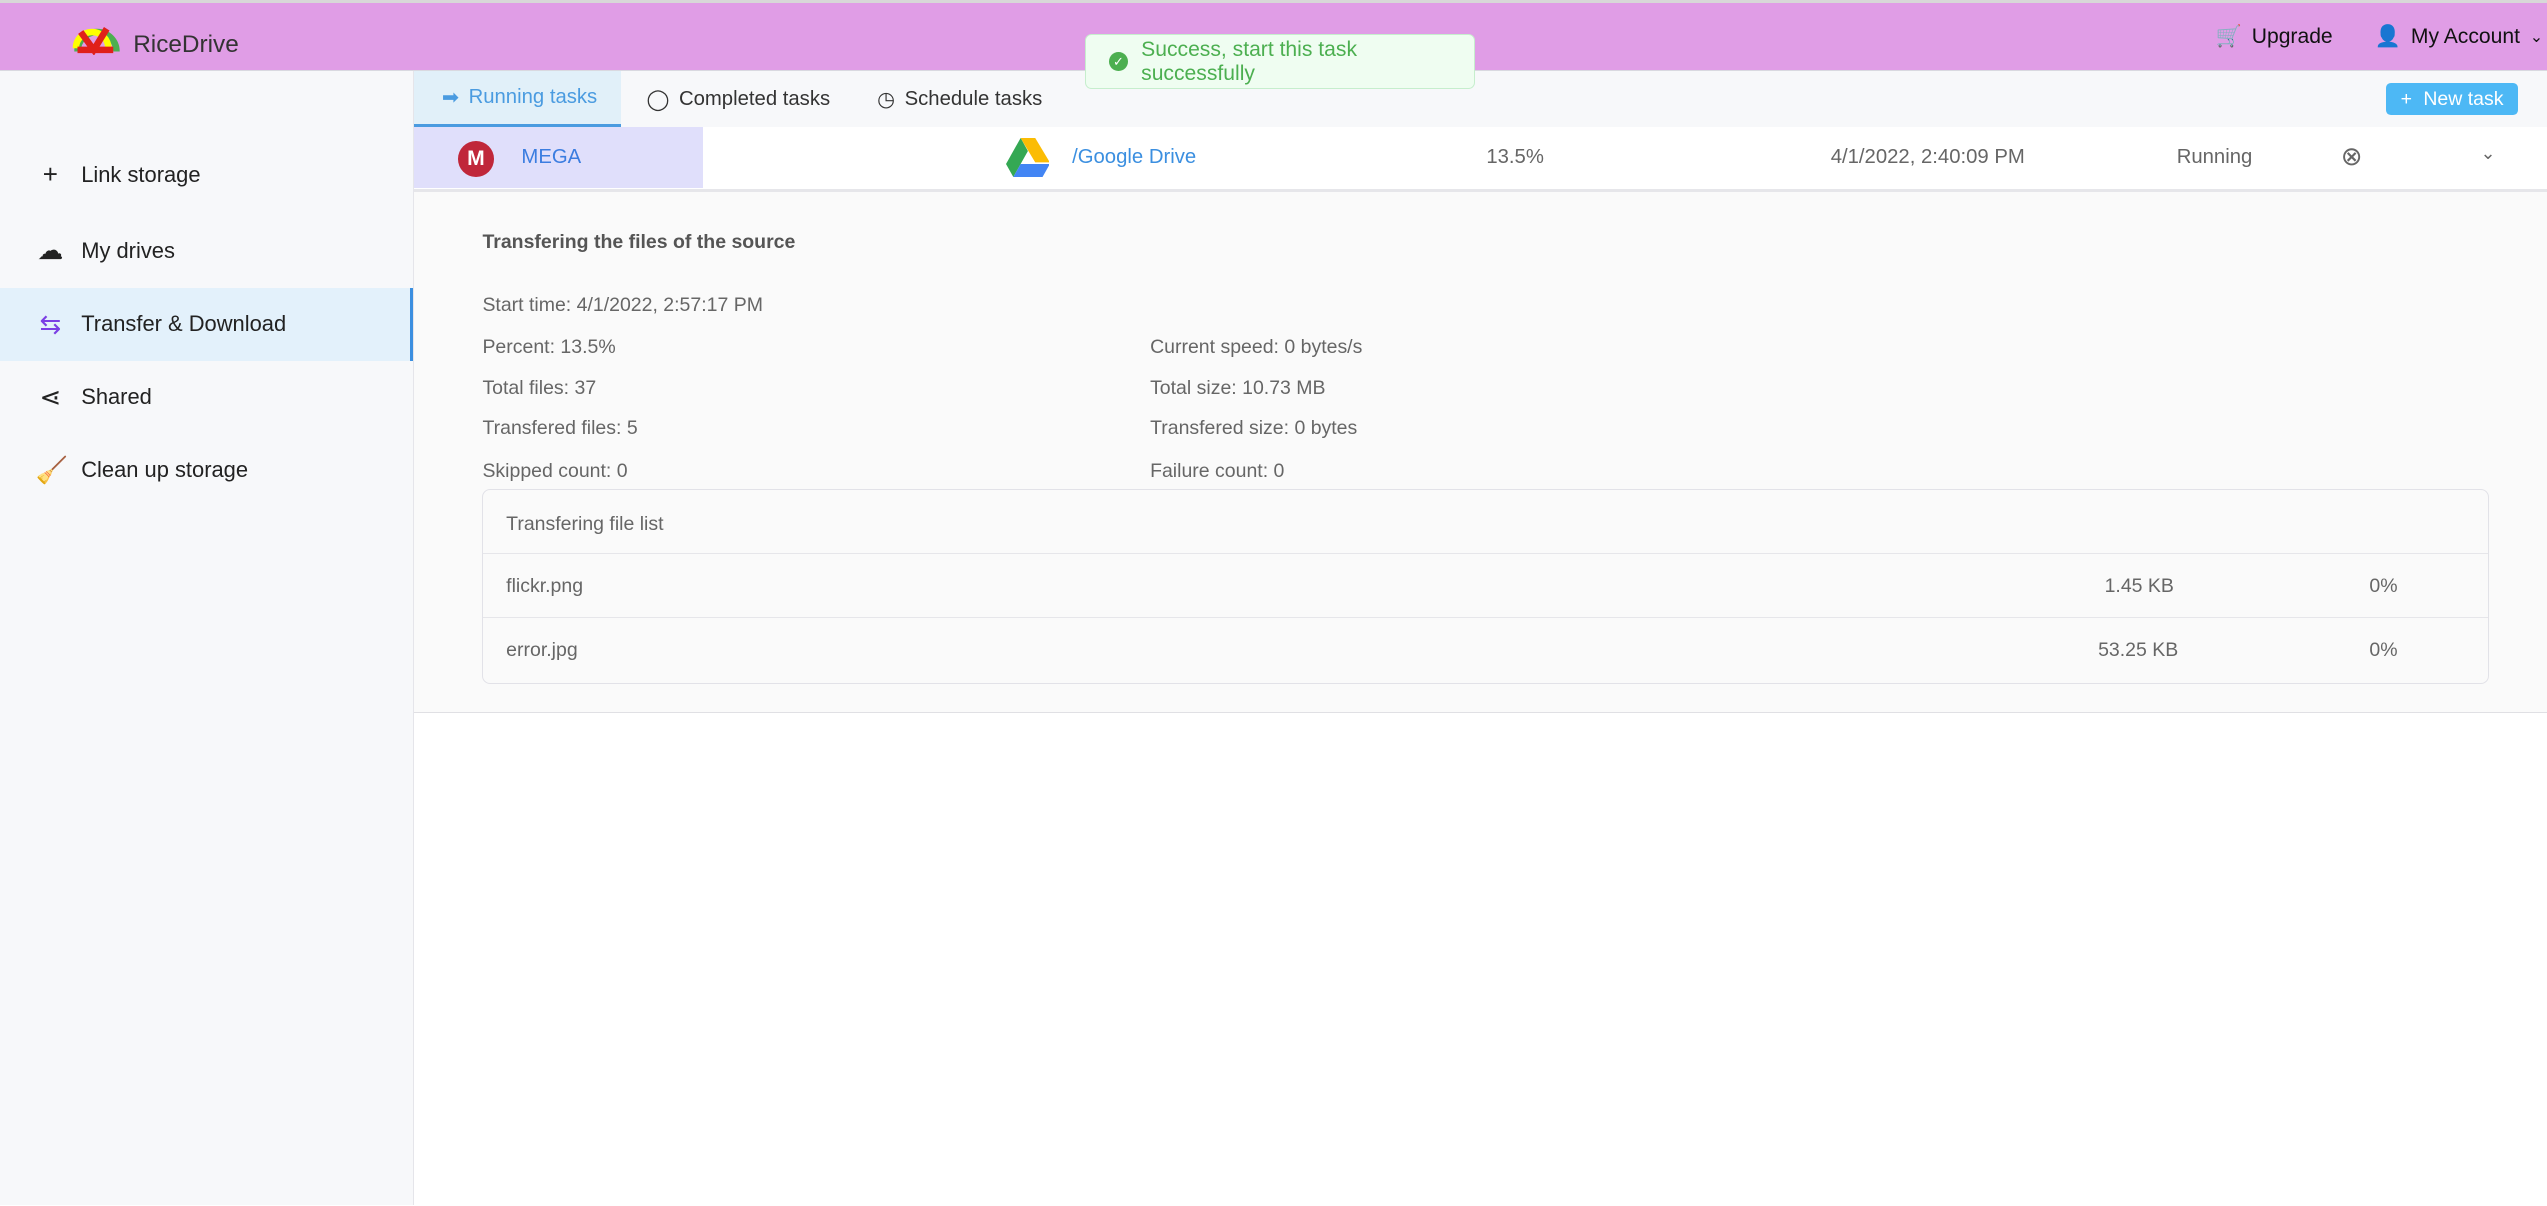 This screenshot has height=1206, width=2547. I want to click on file-list-title: Transfering file list, so click(585, 523).